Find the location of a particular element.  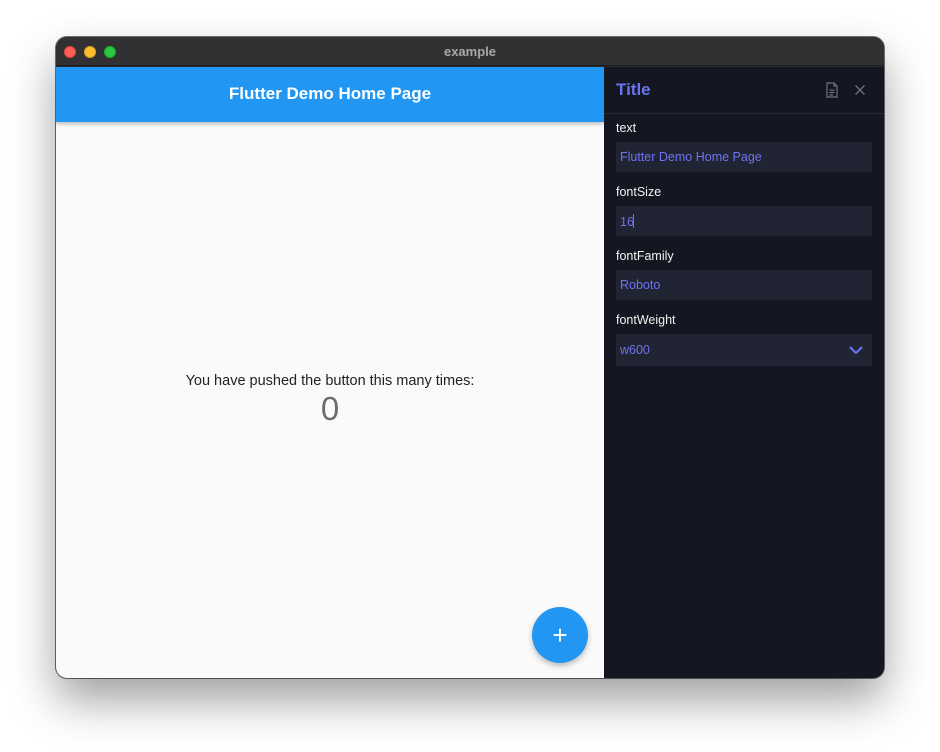

increment-button: + is located at coordinates (560, 635).